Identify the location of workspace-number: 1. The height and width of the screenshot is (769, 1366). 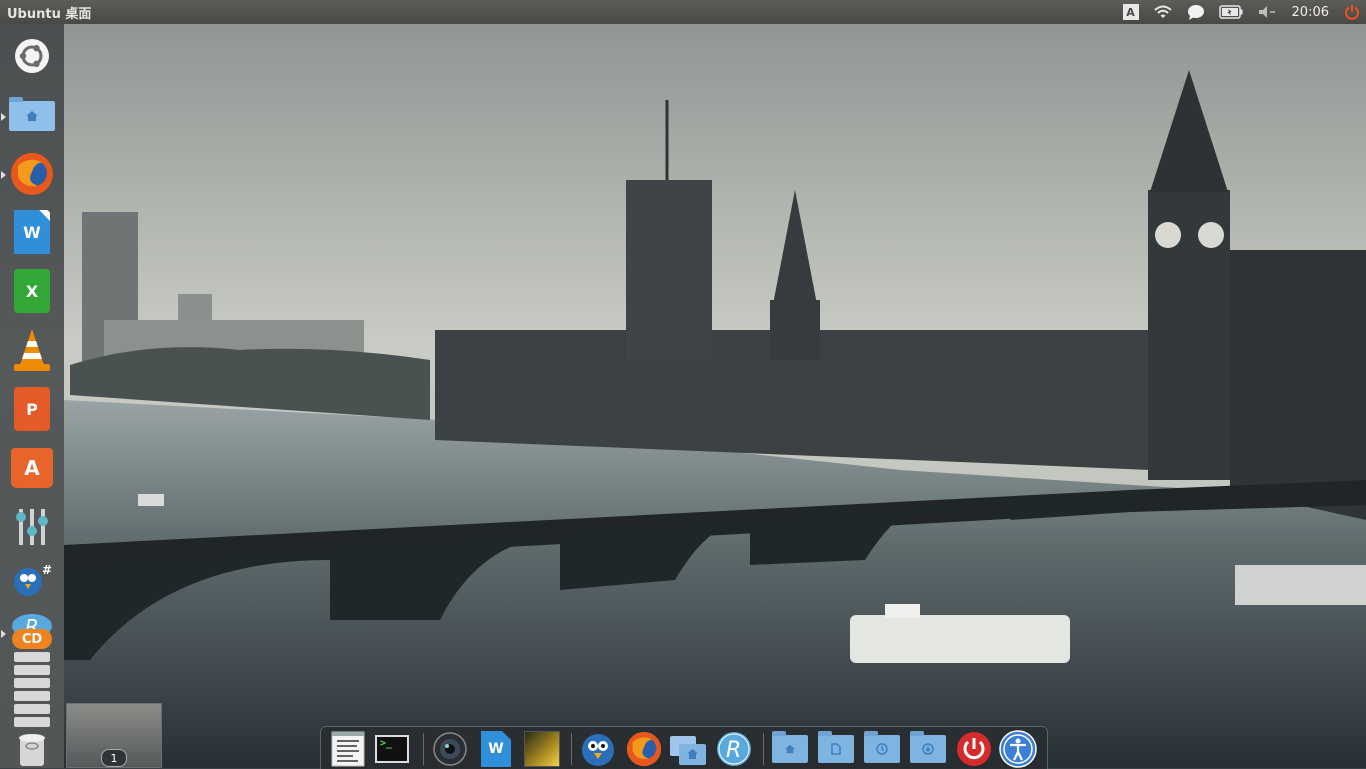
(114, 758).